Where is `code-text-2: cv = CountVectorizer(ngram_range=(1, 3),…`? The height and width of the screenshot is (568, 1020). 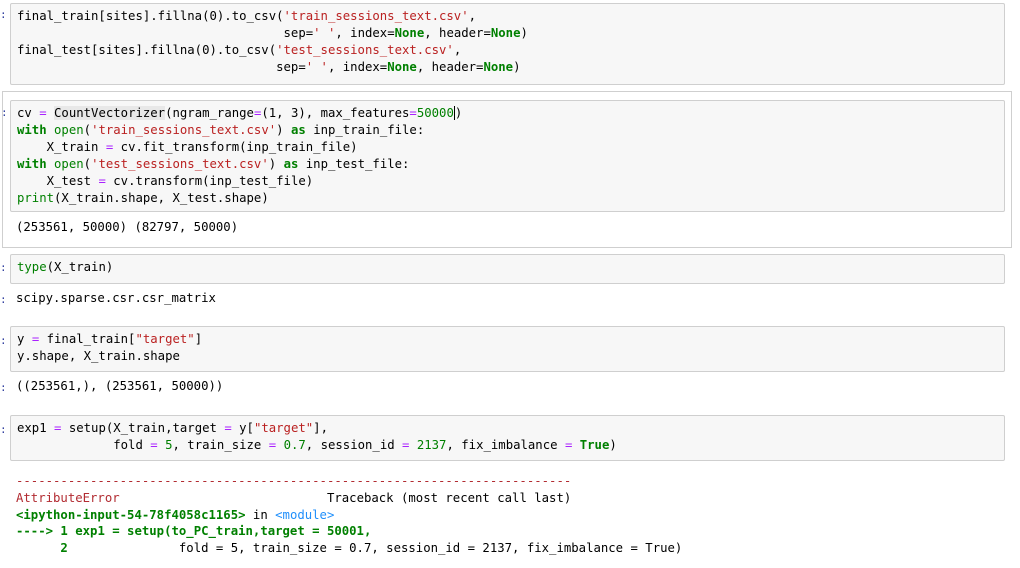
code-text-2: cv = CountVectorizer(ngram_range=(1, 3),… is located at coordinates (240, 155).